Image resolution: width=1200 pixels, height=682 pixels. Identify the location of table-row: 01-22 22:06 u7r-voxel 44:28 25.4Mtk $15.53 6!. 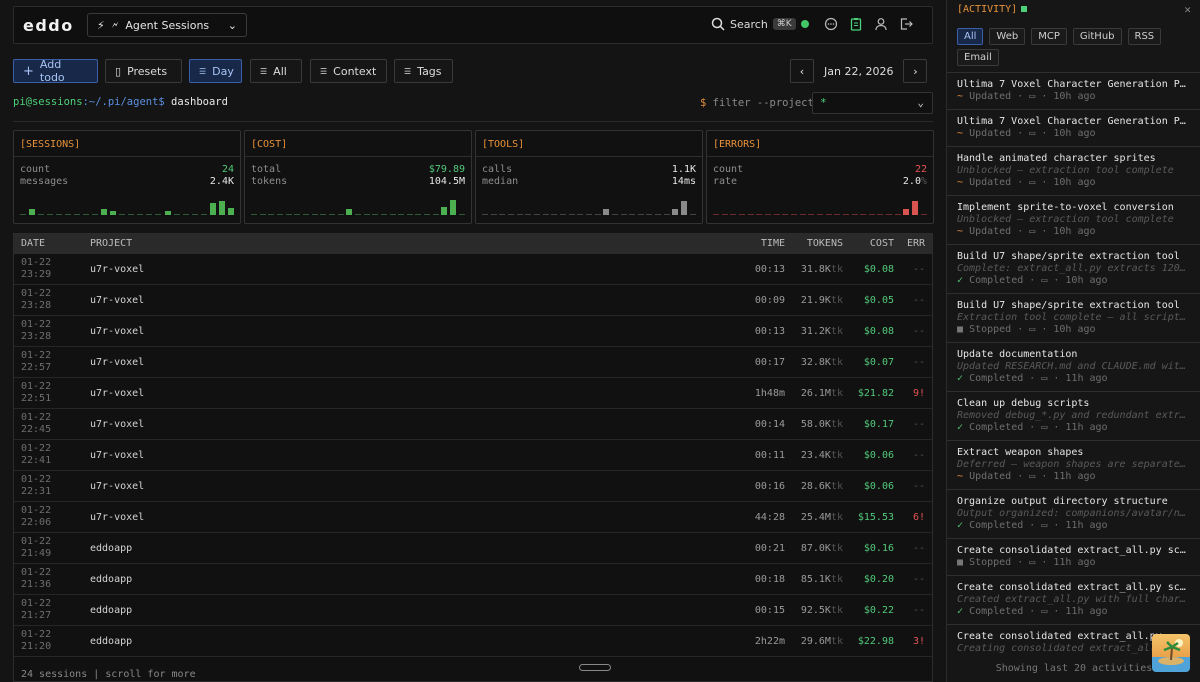
(473, 517).